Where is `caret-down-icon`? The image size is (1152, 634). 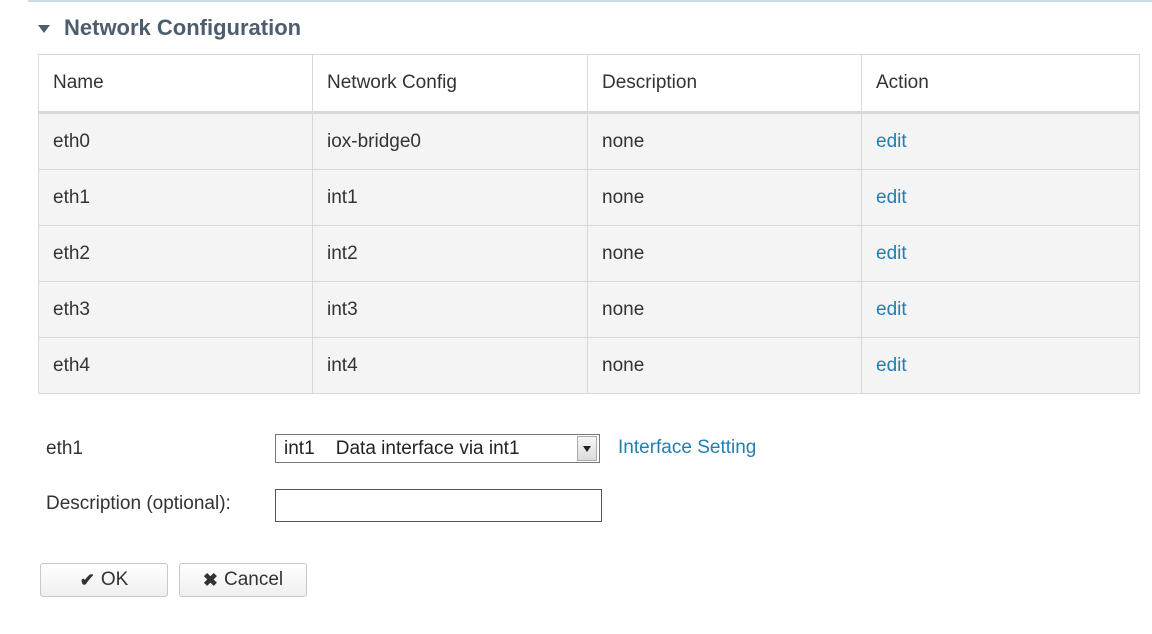 caret-down-icon is located at coordinates (44, 29).